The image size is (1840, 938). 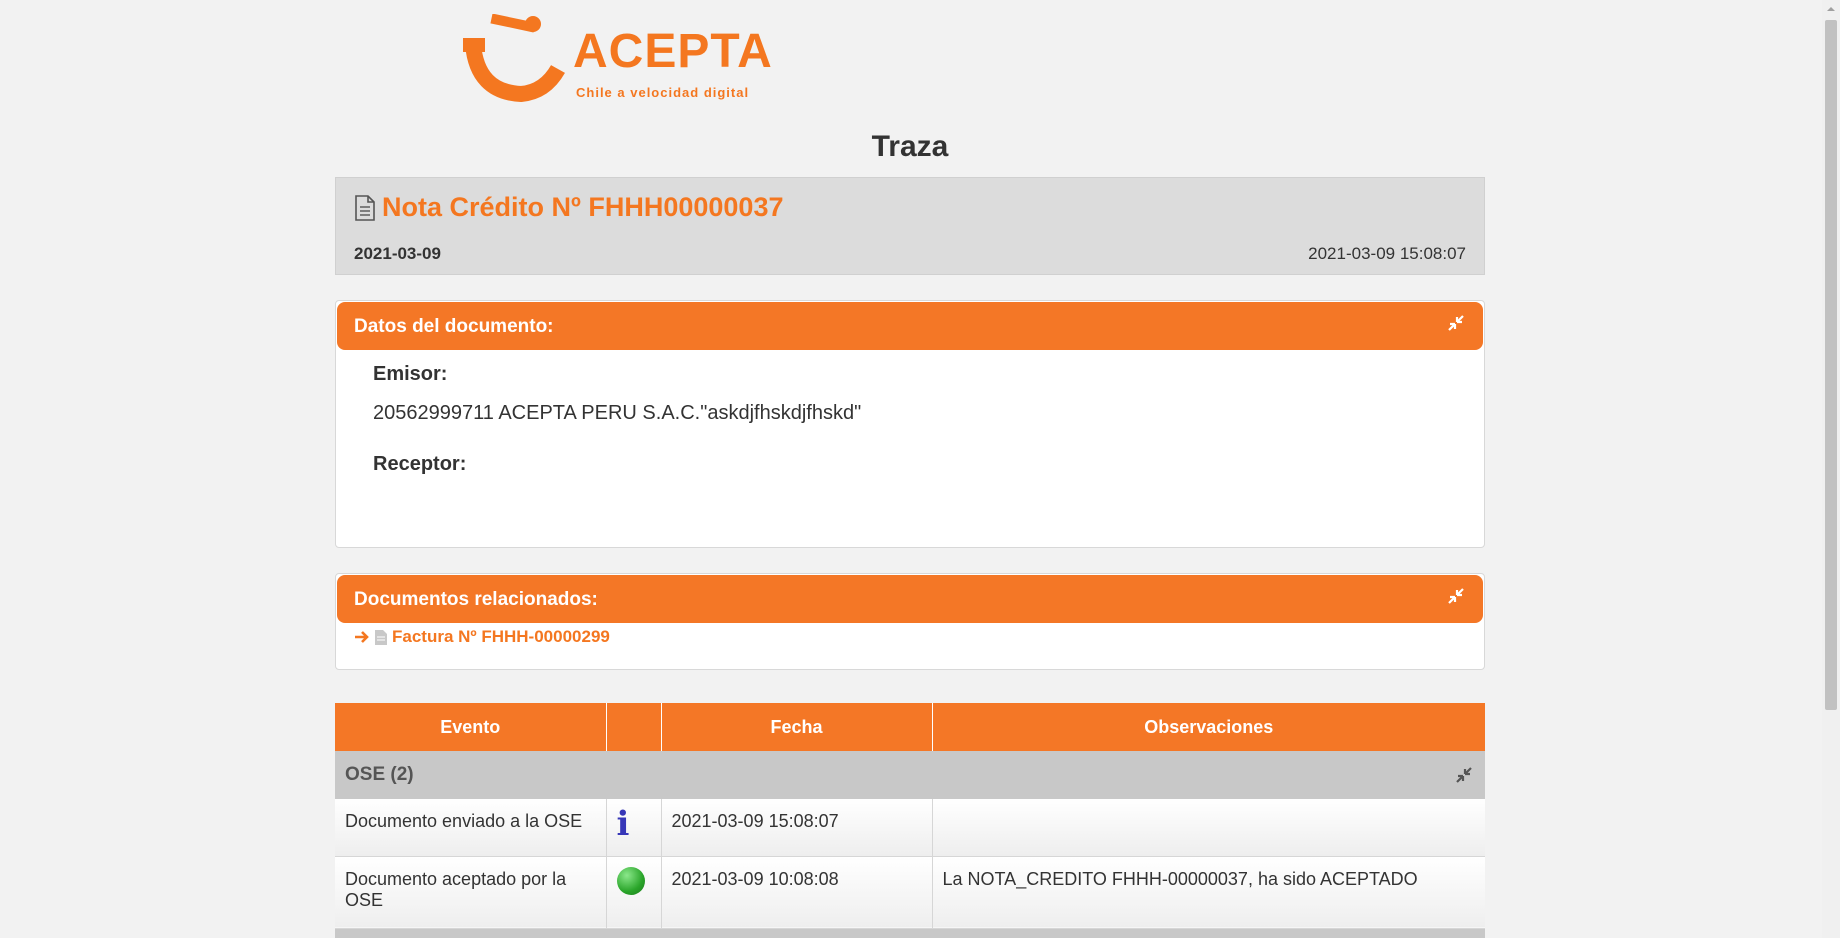 What do you see at coordinates (910, 146) in the screenshot?
I see `page-title: Traza` at bounding box center [910, 146].